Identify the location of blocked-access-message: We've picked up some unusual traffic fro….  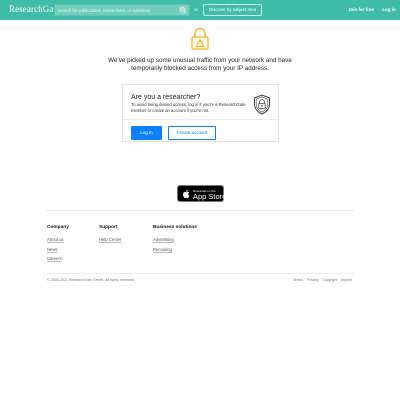
(200, 65).